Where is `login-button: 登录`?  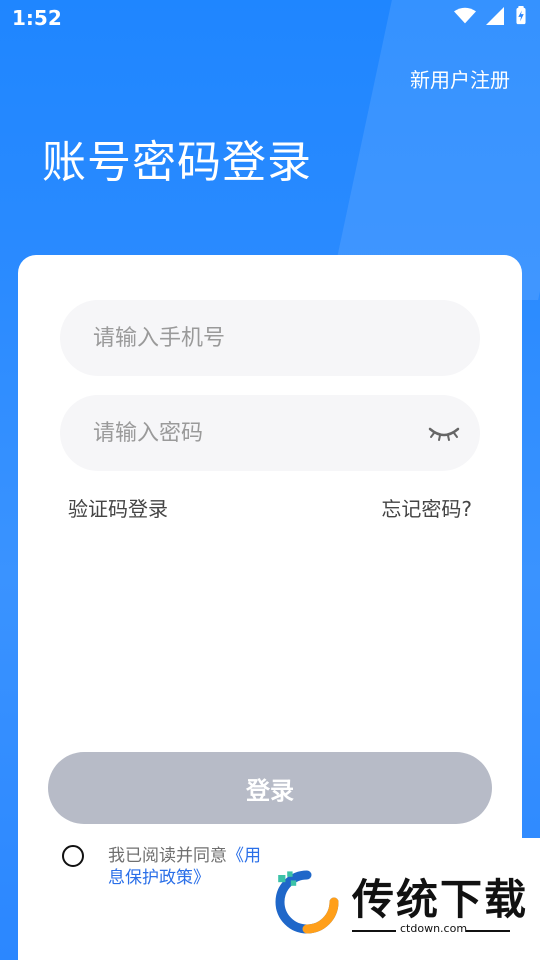
login-button: 登录 is located at coordinates (270, 788).